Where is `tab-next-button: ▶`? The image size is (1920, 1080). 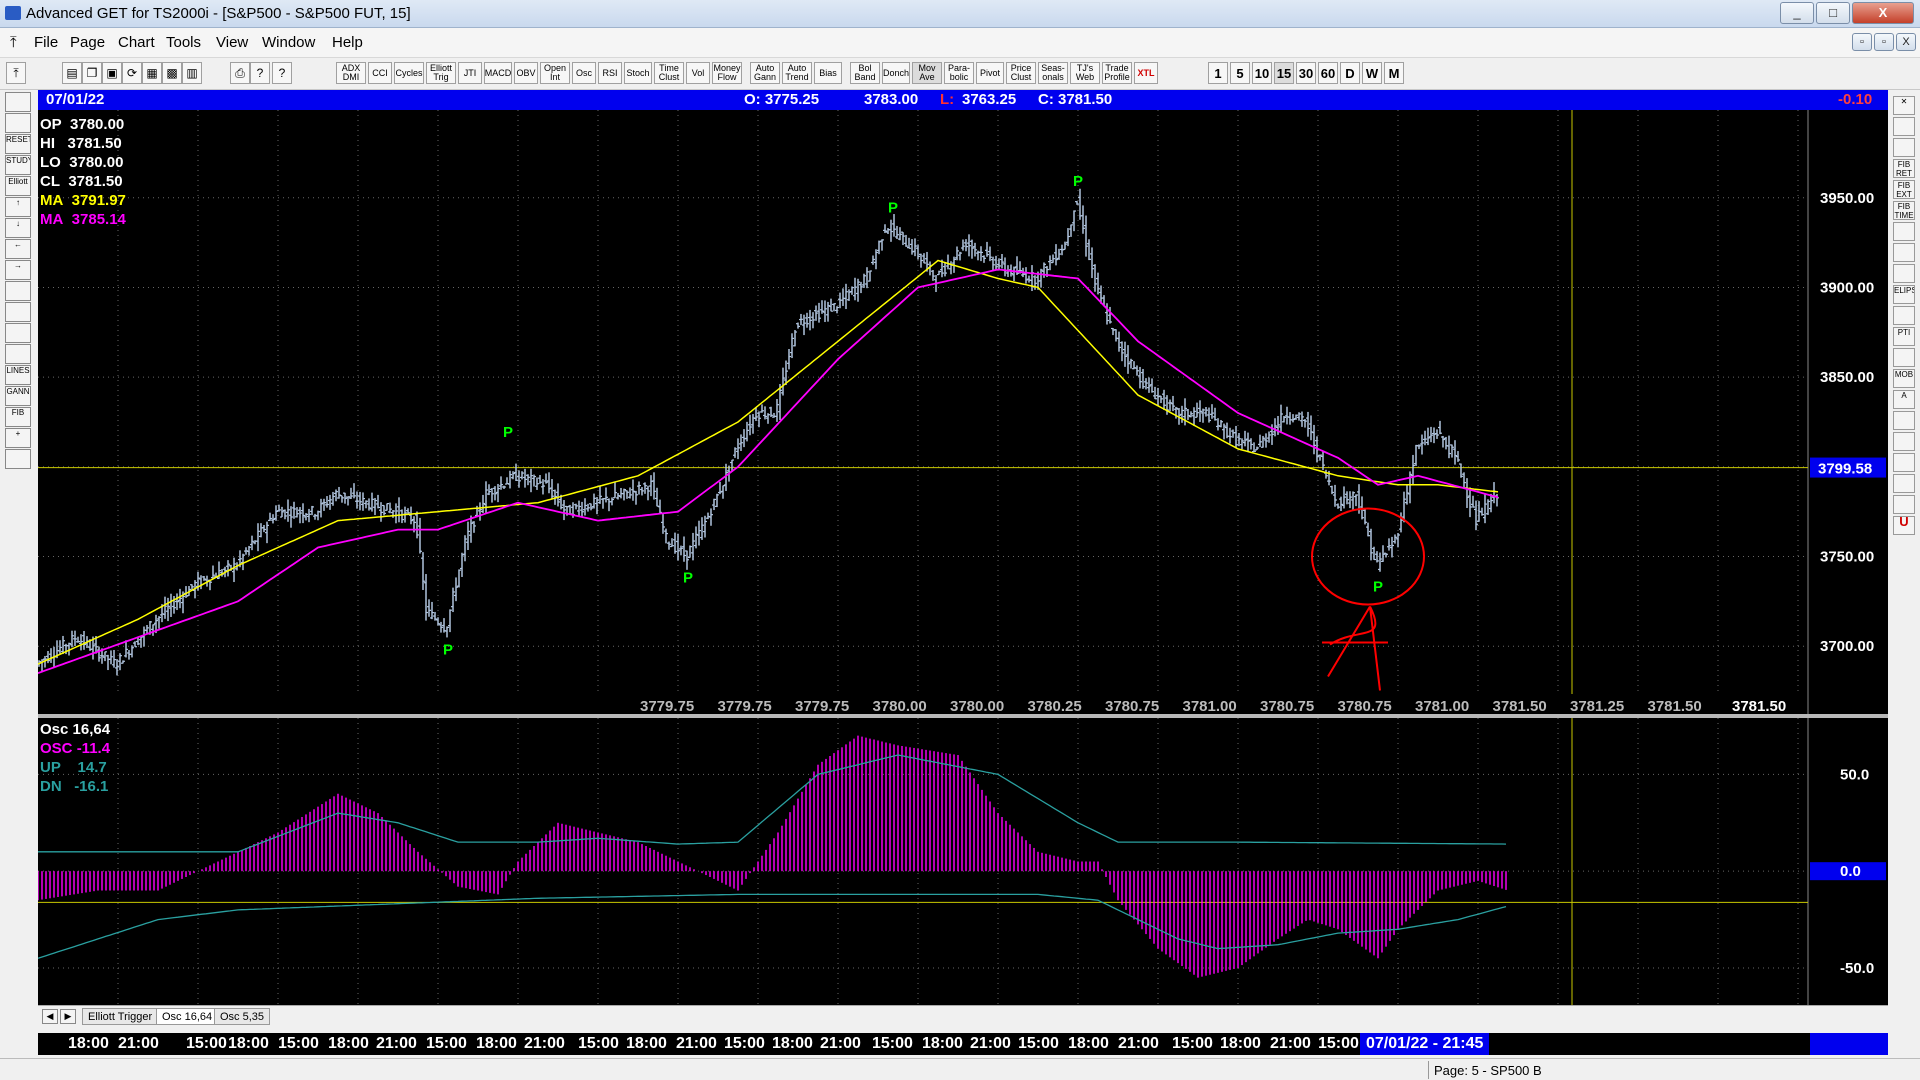 tab-next-button: ▶ is located at coordinates (68, 1016).